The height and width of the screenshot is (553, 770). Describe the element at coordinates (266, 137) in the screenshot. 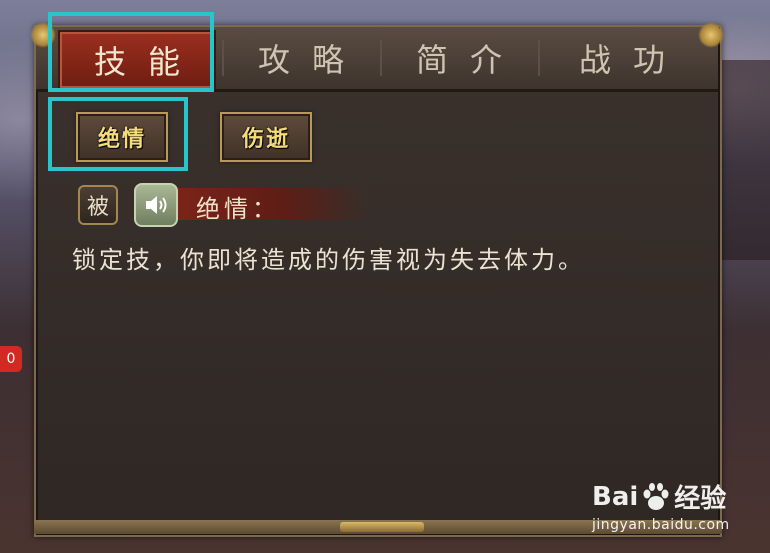

I see `skill-button-shangshi: 伤逝` at that location.